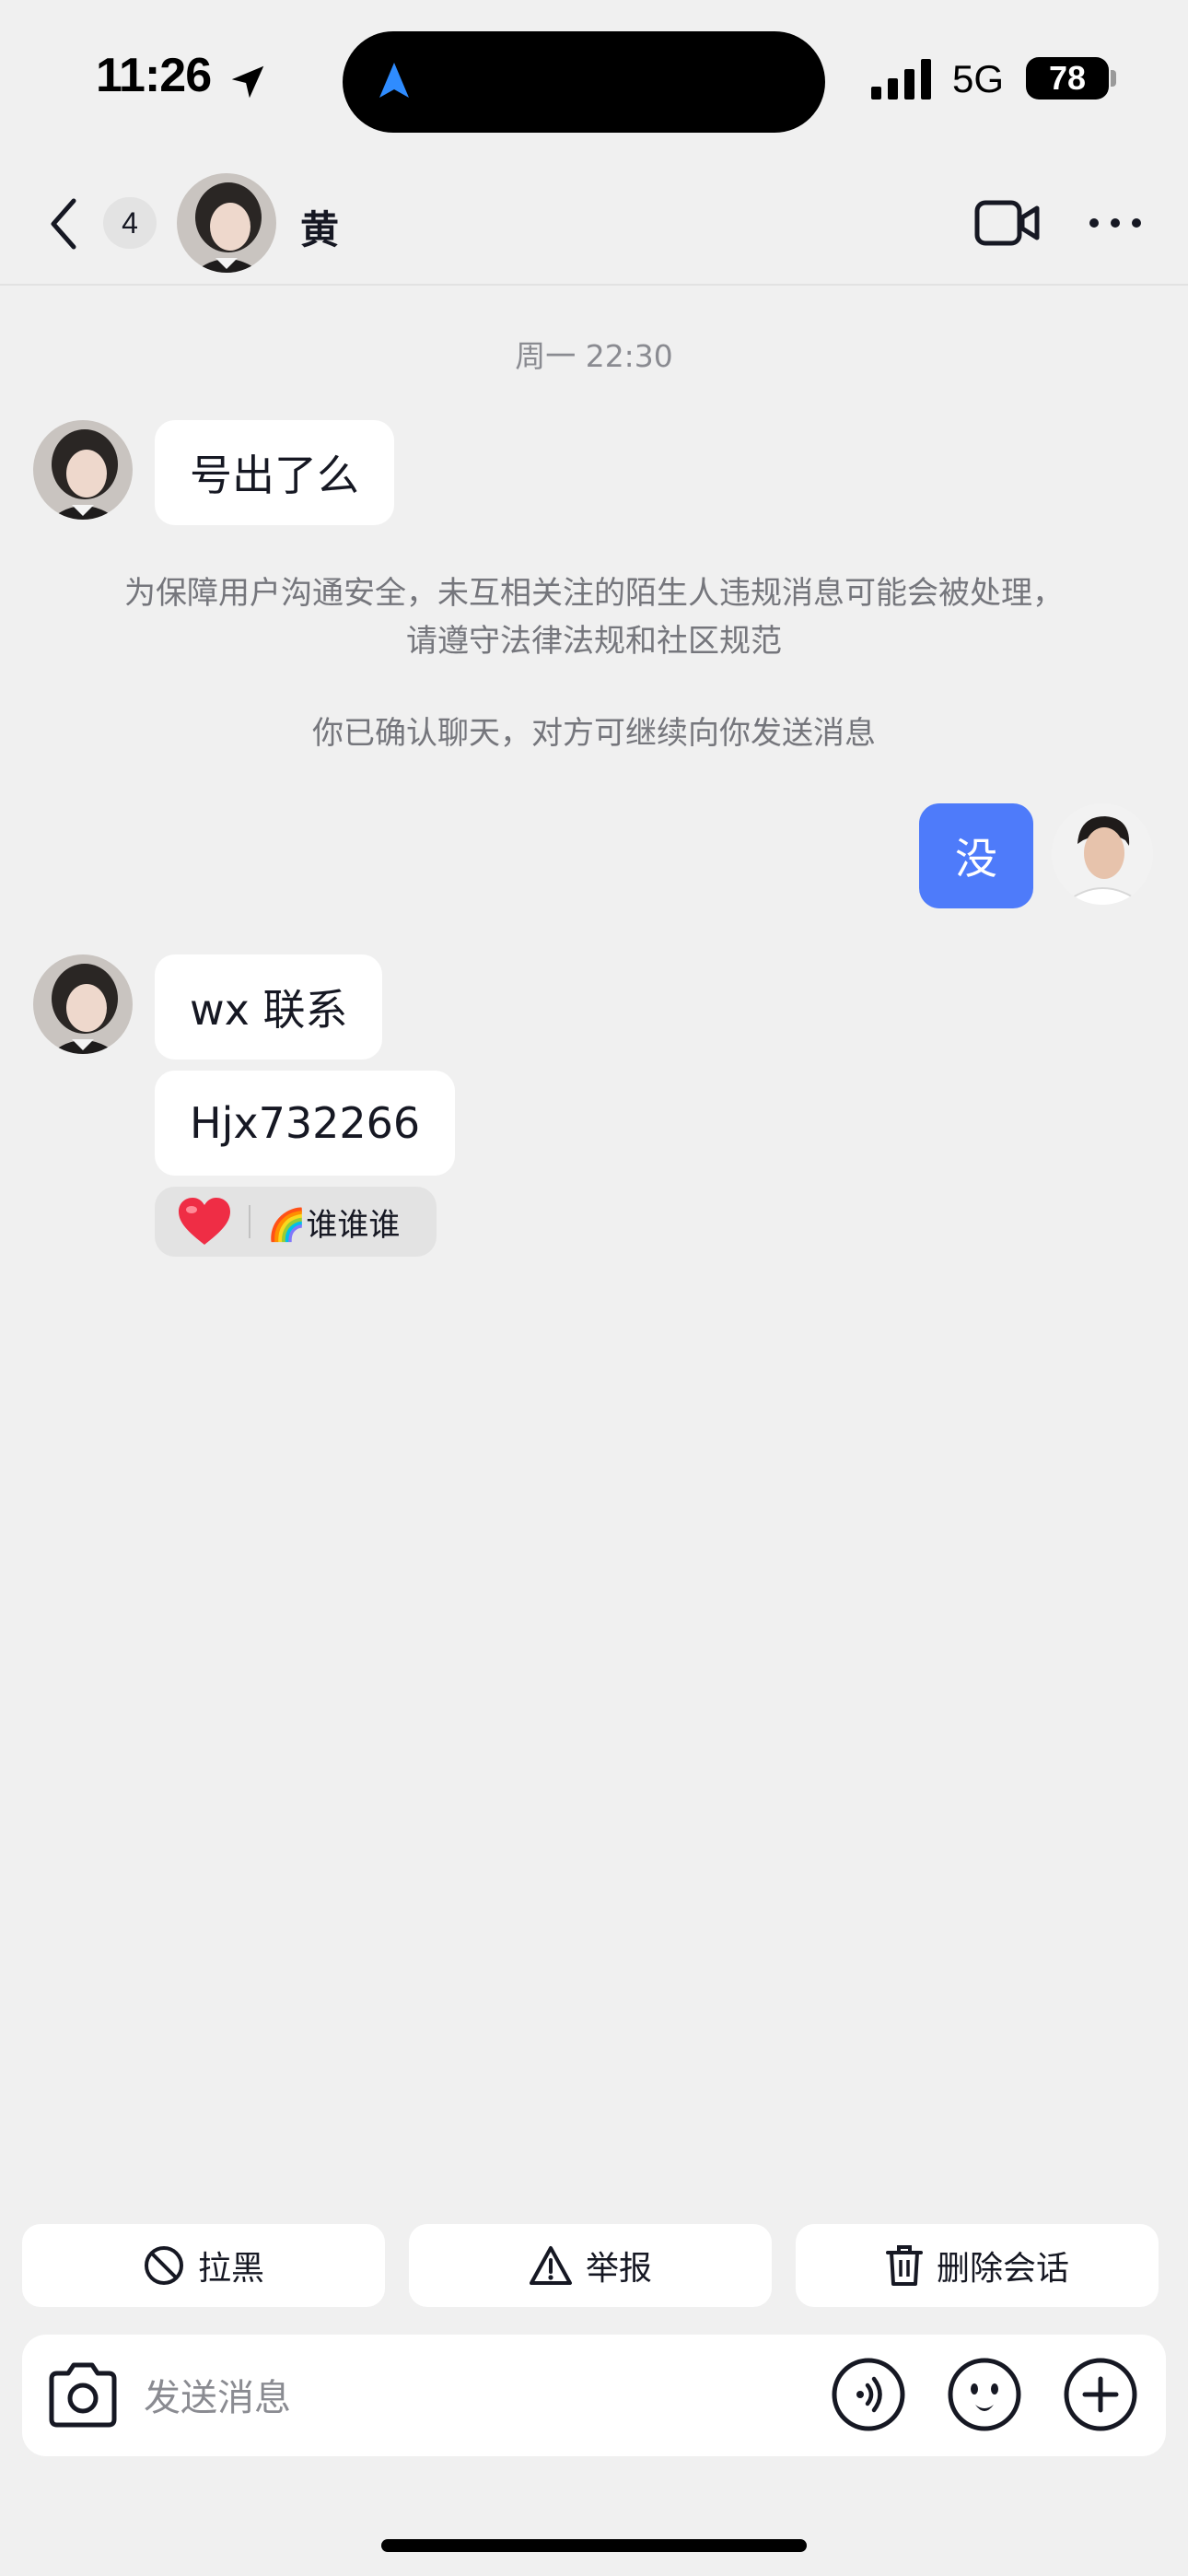 This screenshot has width=1188, height=2576. I want to click on contact-name: 黄, so click(319, 227).